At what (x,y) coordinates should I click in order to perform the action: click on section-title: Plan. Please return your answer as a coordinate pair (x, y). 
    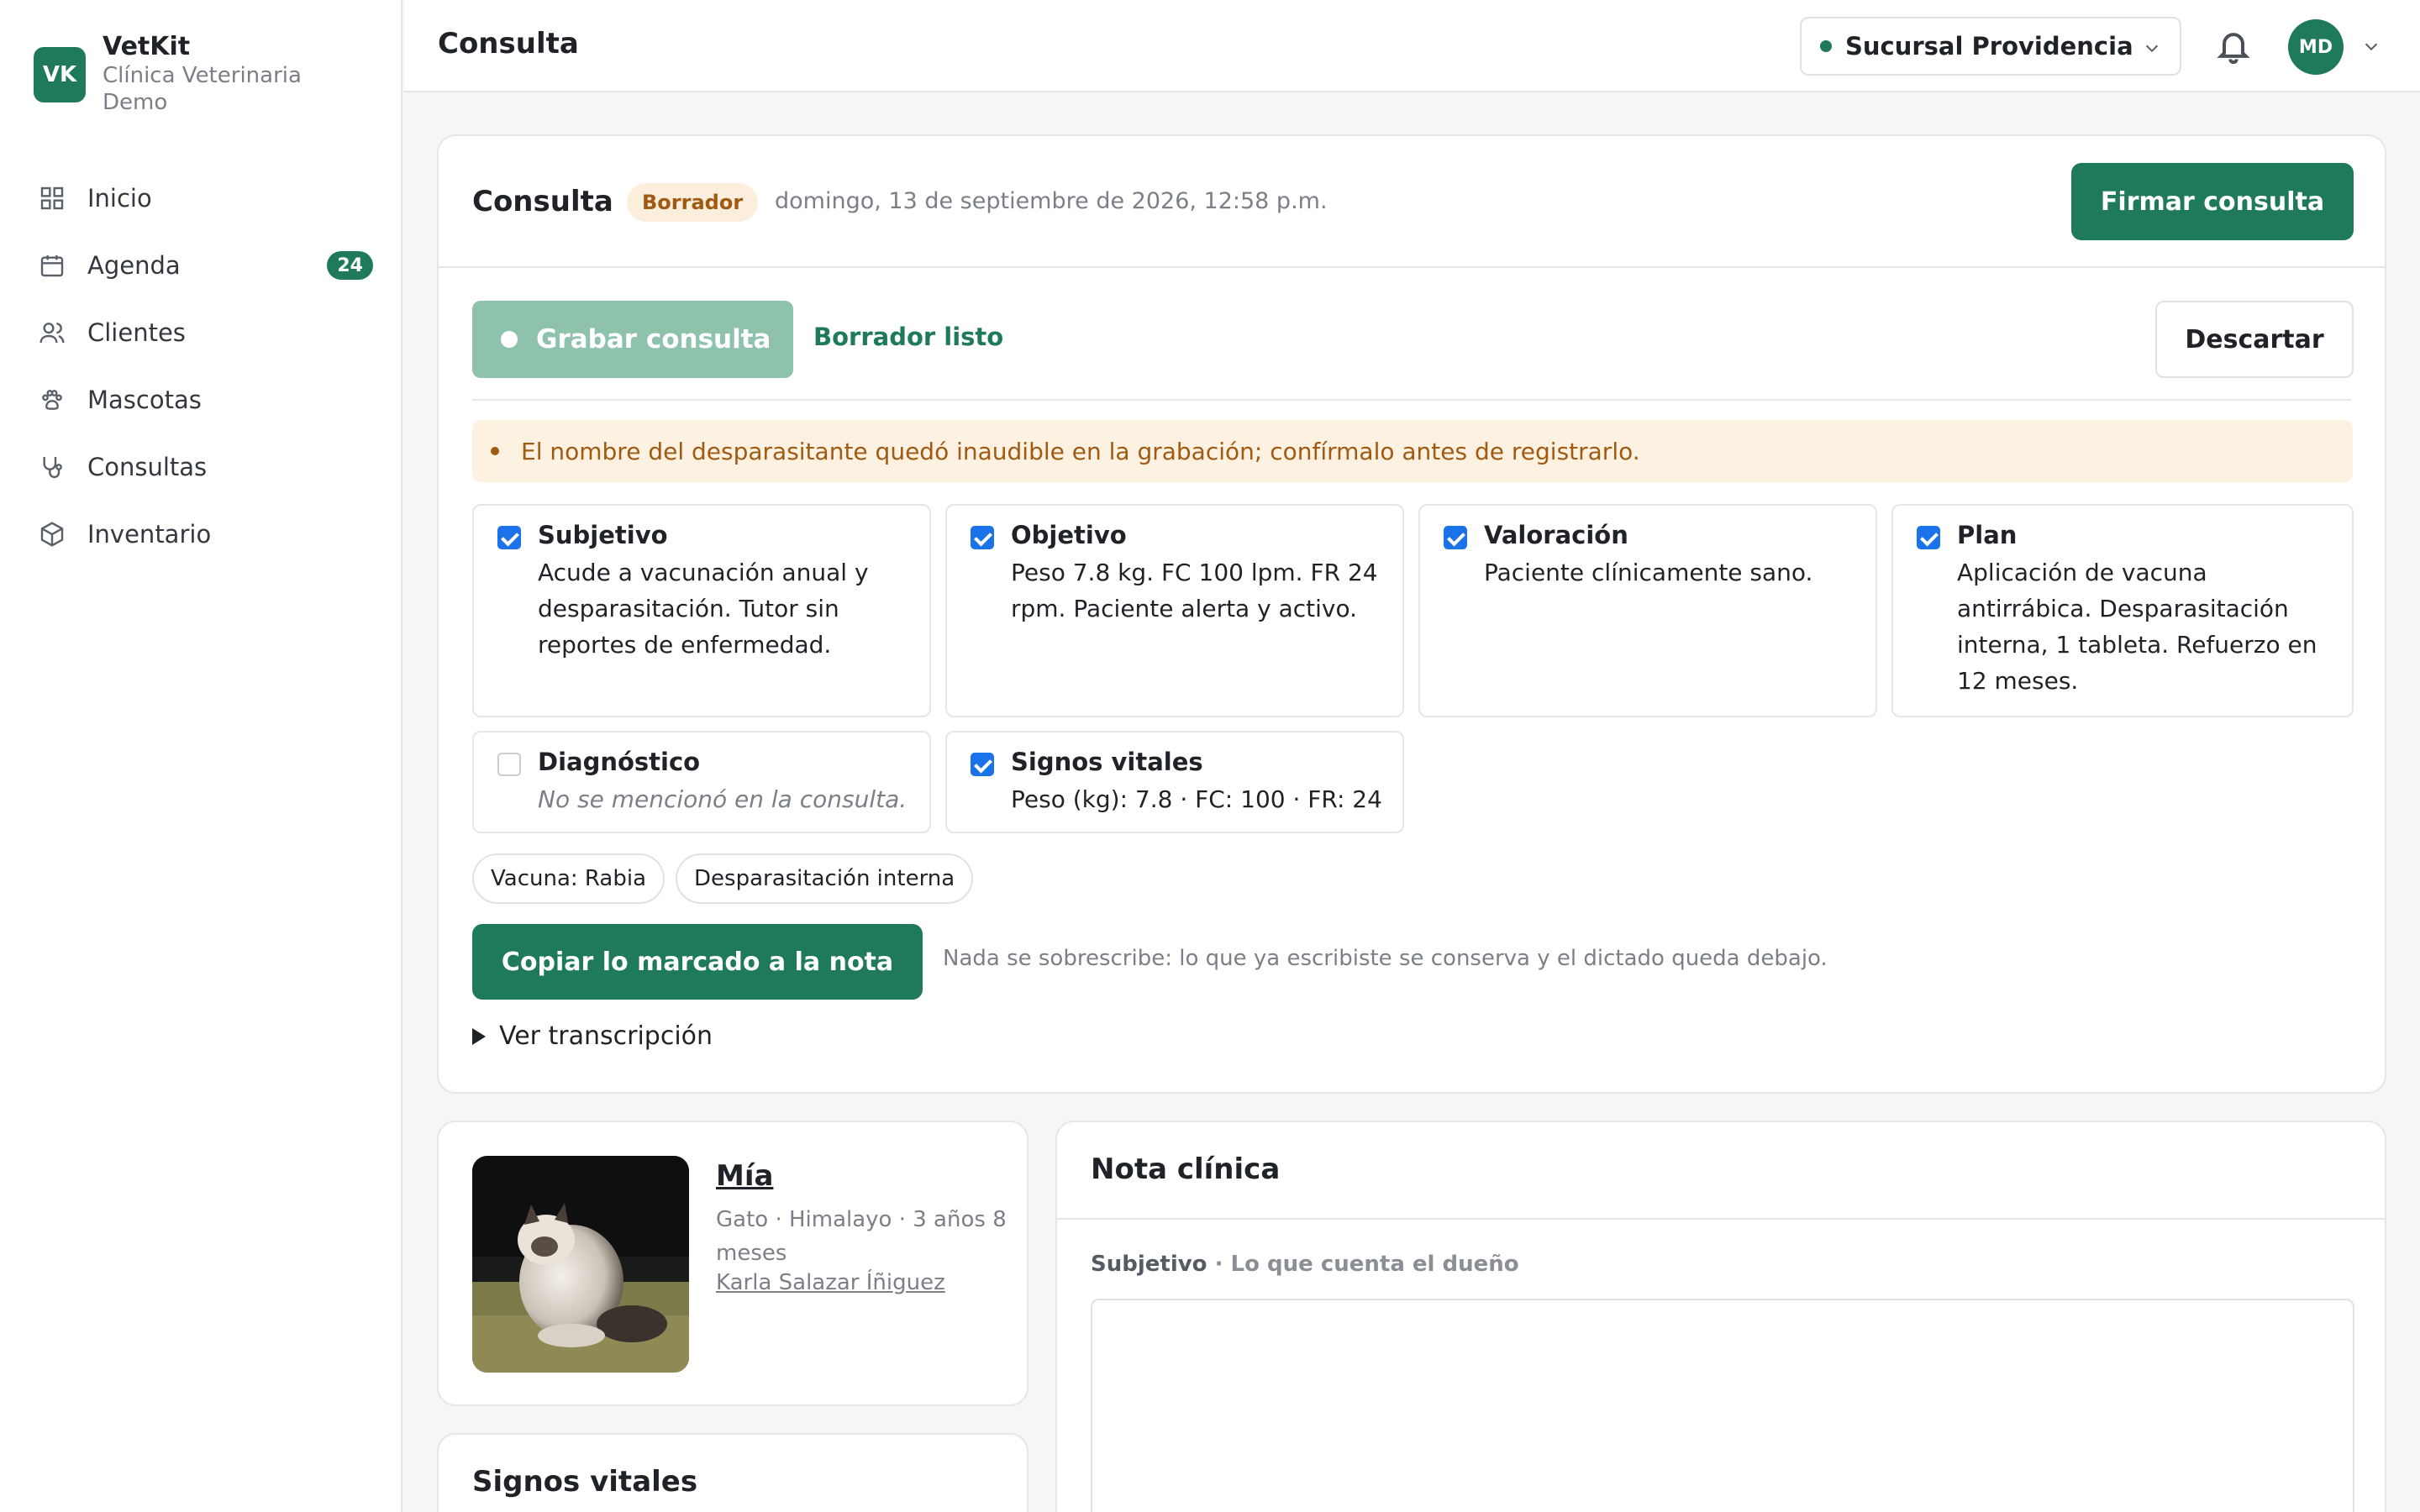
    Looking at the image, I should click on (1987, 535).